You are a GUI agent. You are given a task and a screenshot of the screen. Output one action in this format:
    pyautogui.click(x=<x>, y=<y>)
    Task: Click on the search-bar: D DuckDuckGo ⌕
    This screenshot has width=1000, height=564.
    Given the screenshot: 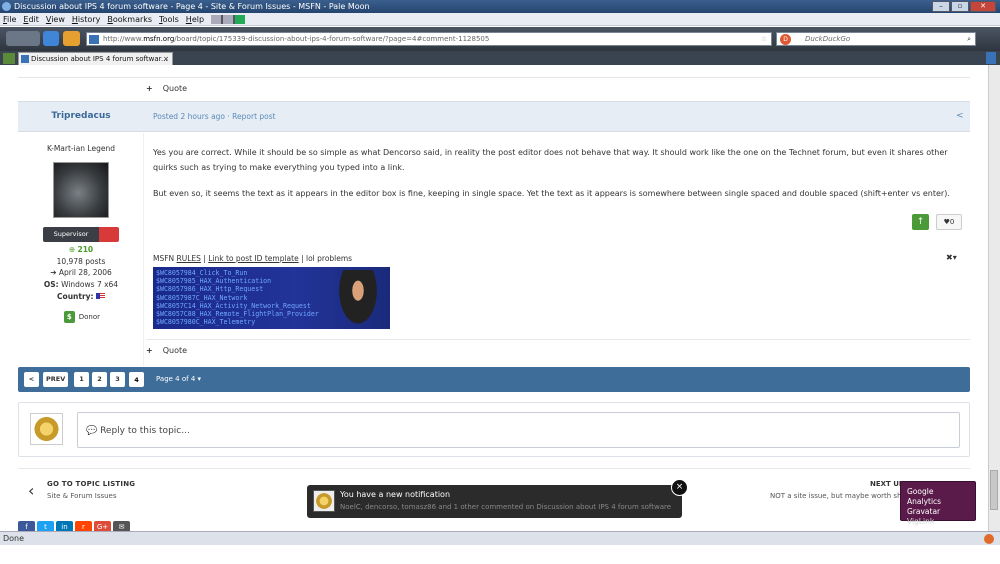 What is the action you would take?
    pyautogui.click(x=876, y=39)
    